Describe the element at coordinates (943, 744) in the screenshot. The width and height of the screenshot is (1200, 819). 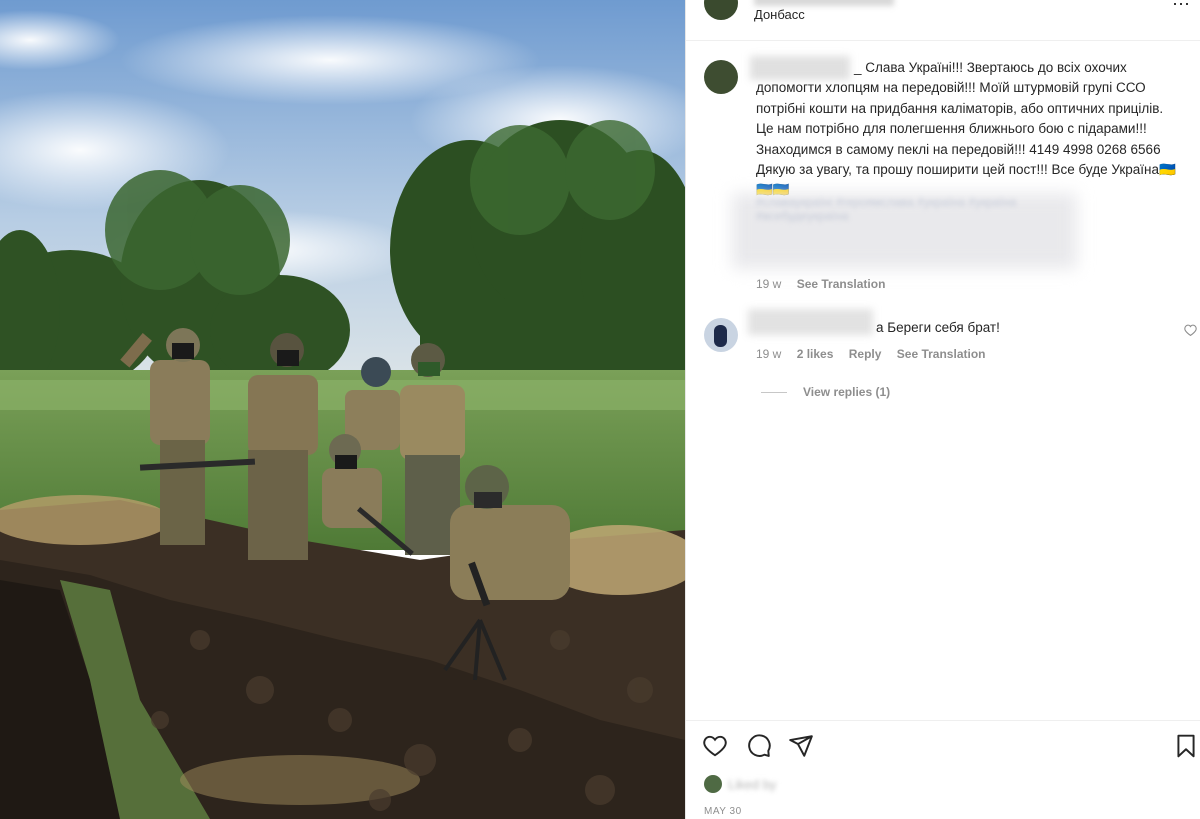
I see `action-bar` at that location.